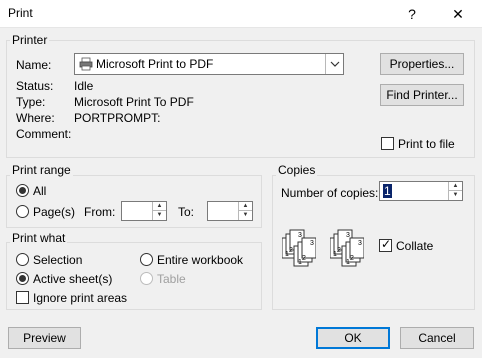 Image resolution: width=482 pixels, height=358 pixels. I want to click on active-sheets-label: Active sheet(s), so click(73, 279).